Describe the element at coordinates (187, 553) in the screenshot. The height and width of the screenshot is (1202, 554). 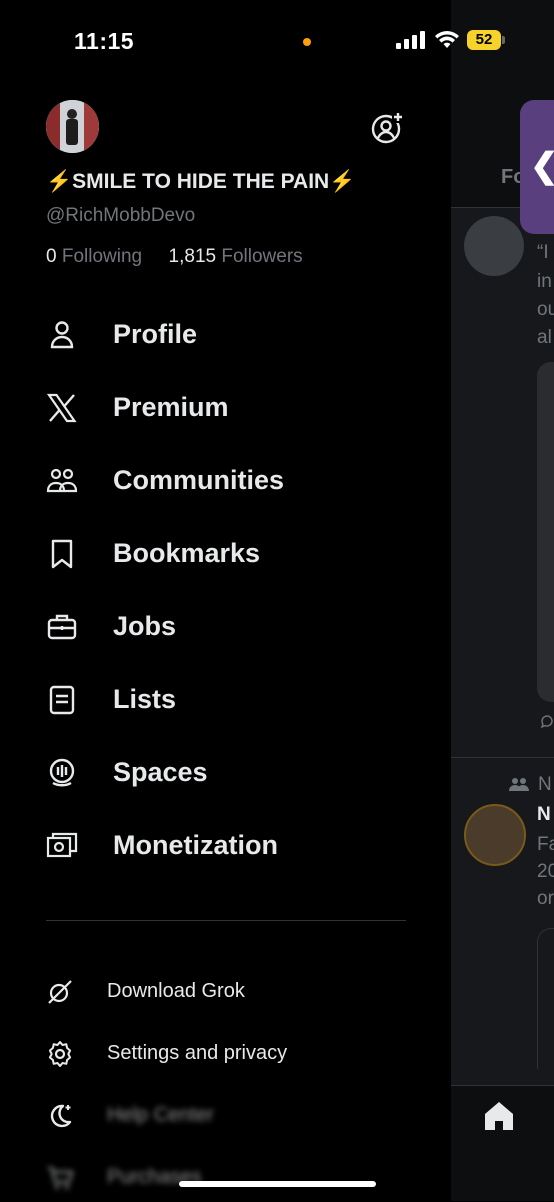
I see `menu-item-label: Bookmarks` at that location.